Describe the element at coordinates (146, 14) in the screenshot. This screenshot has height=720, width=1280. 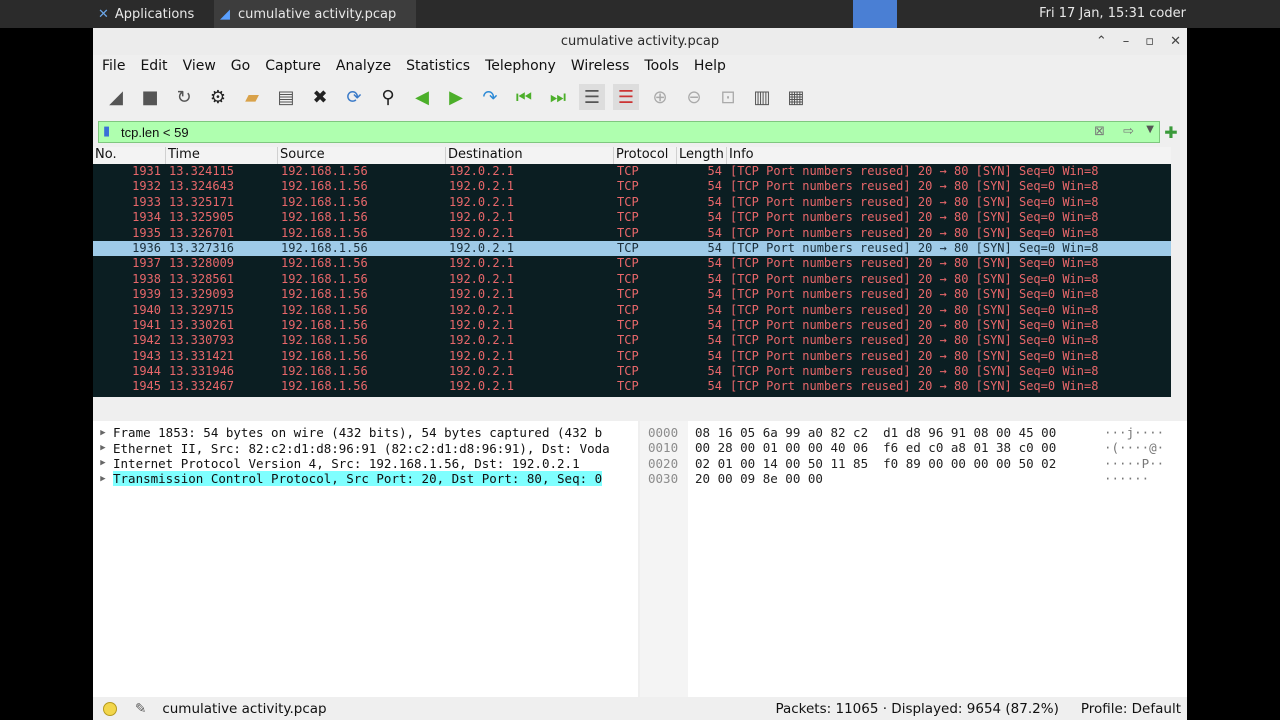
I see `applications-menu: ✕ Applications` at that location.